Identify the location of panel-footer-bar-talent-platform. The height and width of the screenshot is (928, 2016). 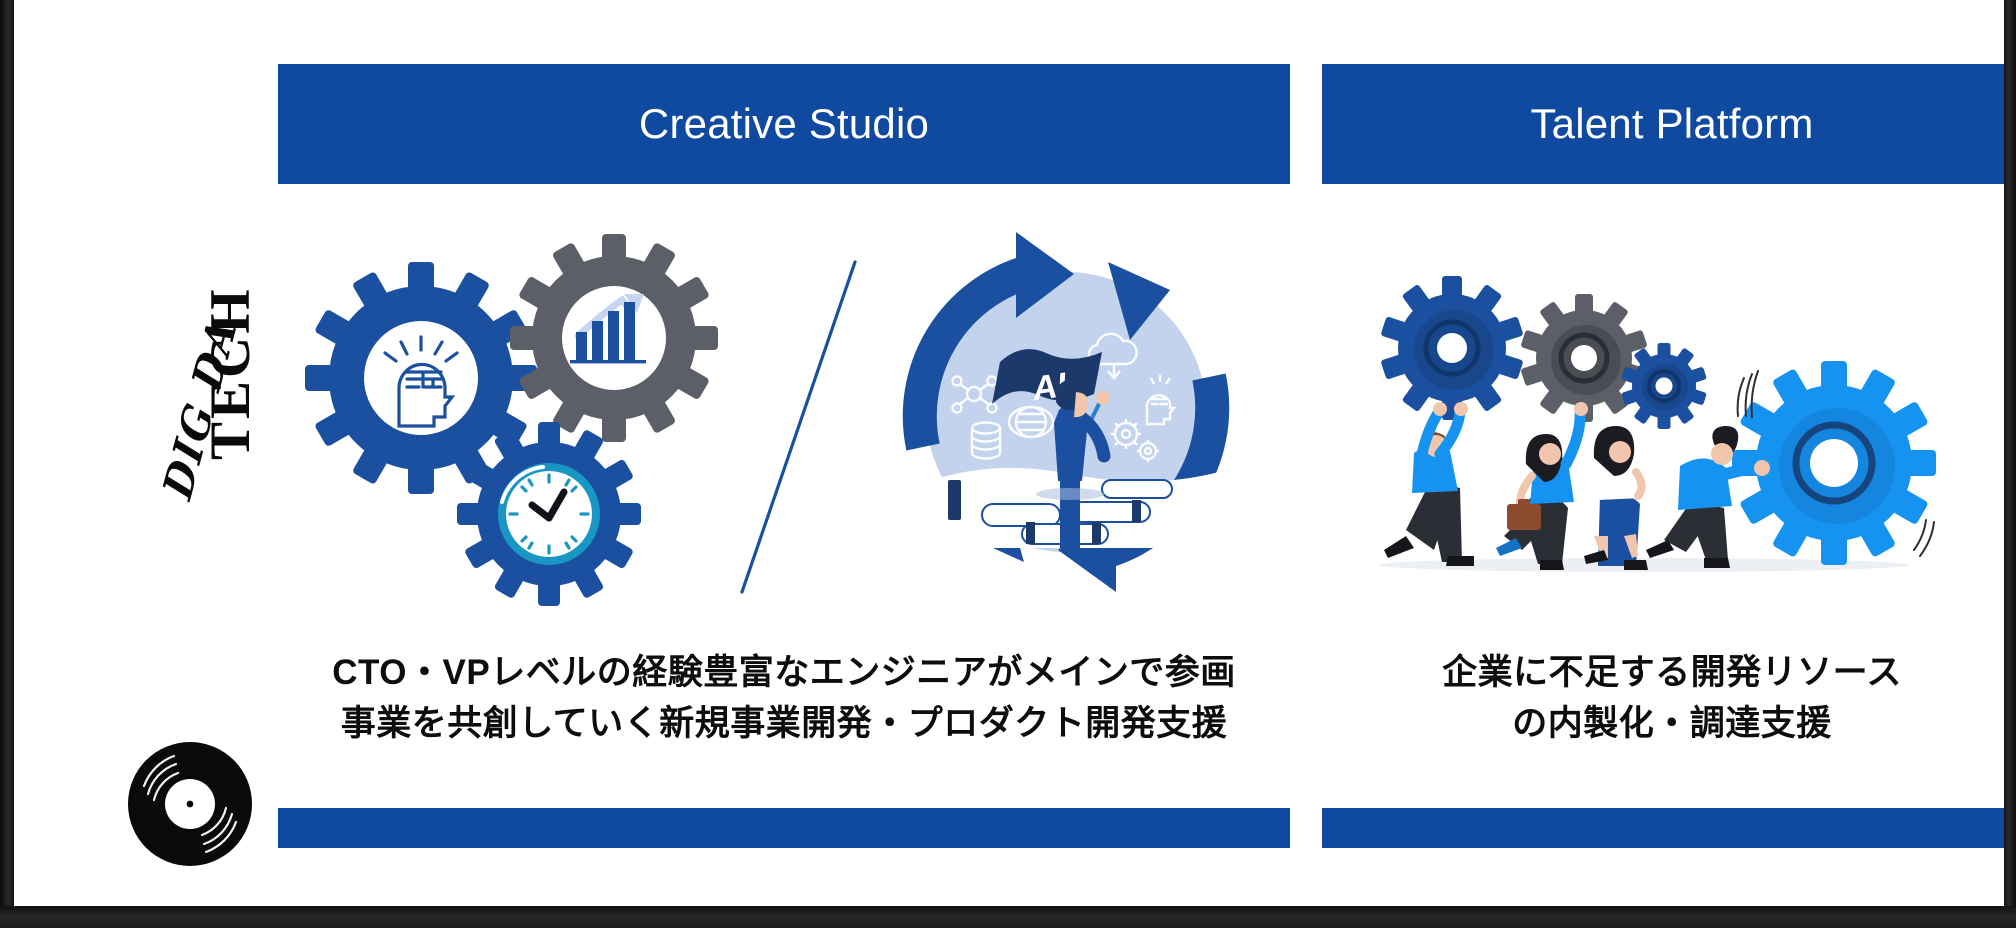
(1663, 828).